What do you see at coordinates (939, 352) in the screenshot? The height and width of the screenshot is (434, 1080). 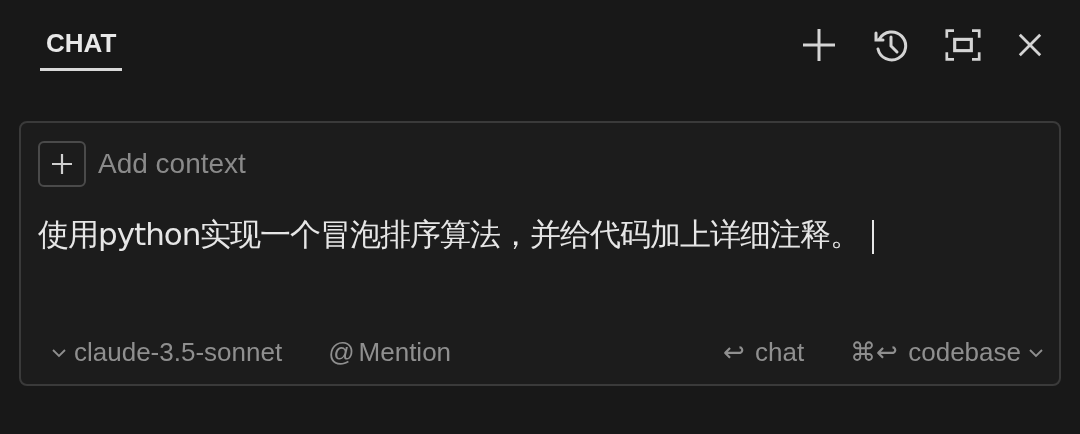 I see `submit-action-button: ⌘↩ codebase` at bounding box center [939, 352].